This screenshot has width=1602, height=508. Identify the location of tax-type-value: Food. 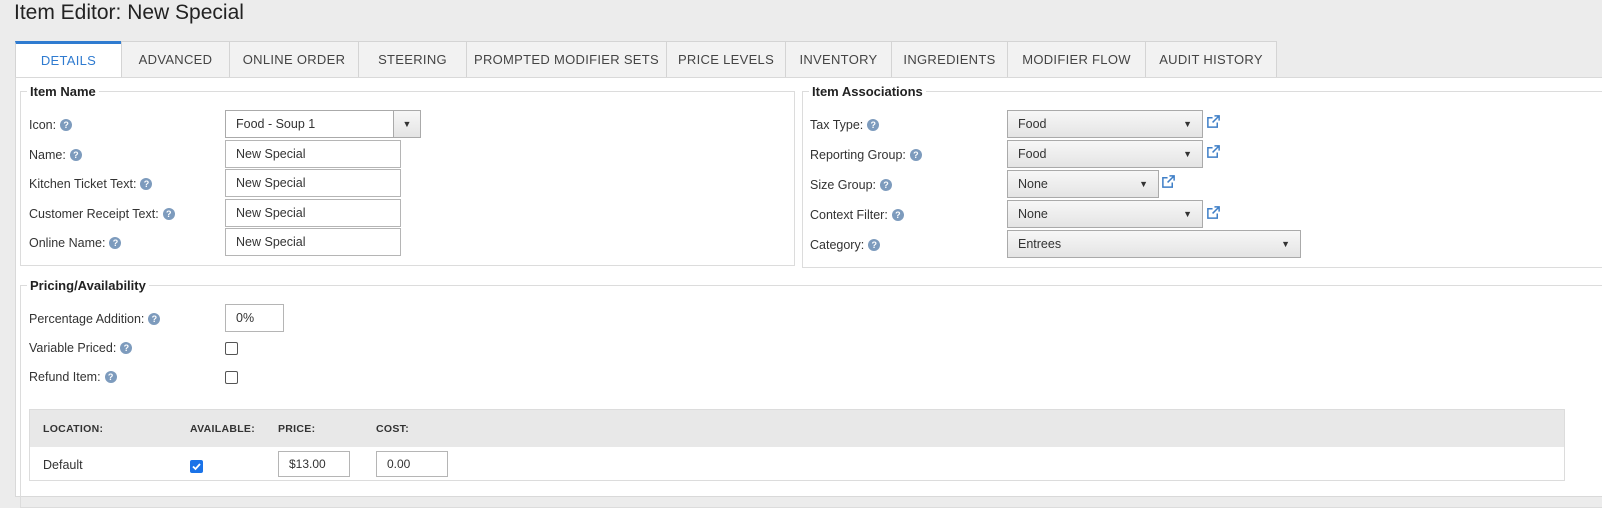
(1032, 124).